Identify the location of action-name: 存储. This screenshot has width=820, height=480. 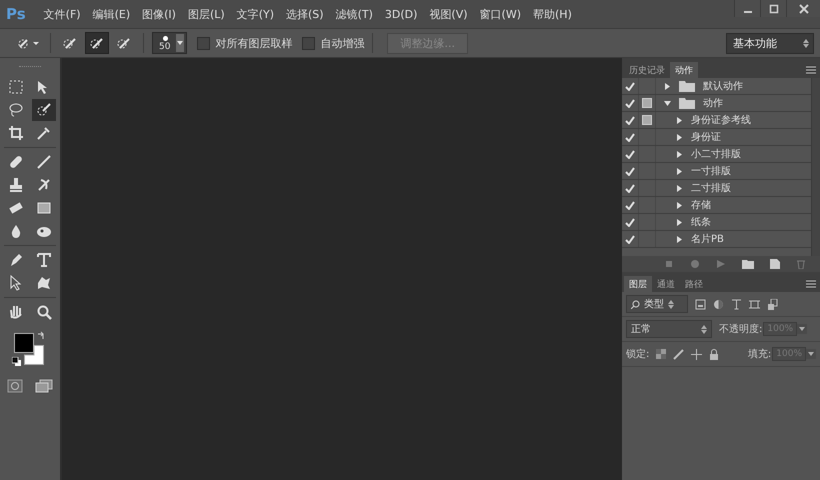
(701, 205).